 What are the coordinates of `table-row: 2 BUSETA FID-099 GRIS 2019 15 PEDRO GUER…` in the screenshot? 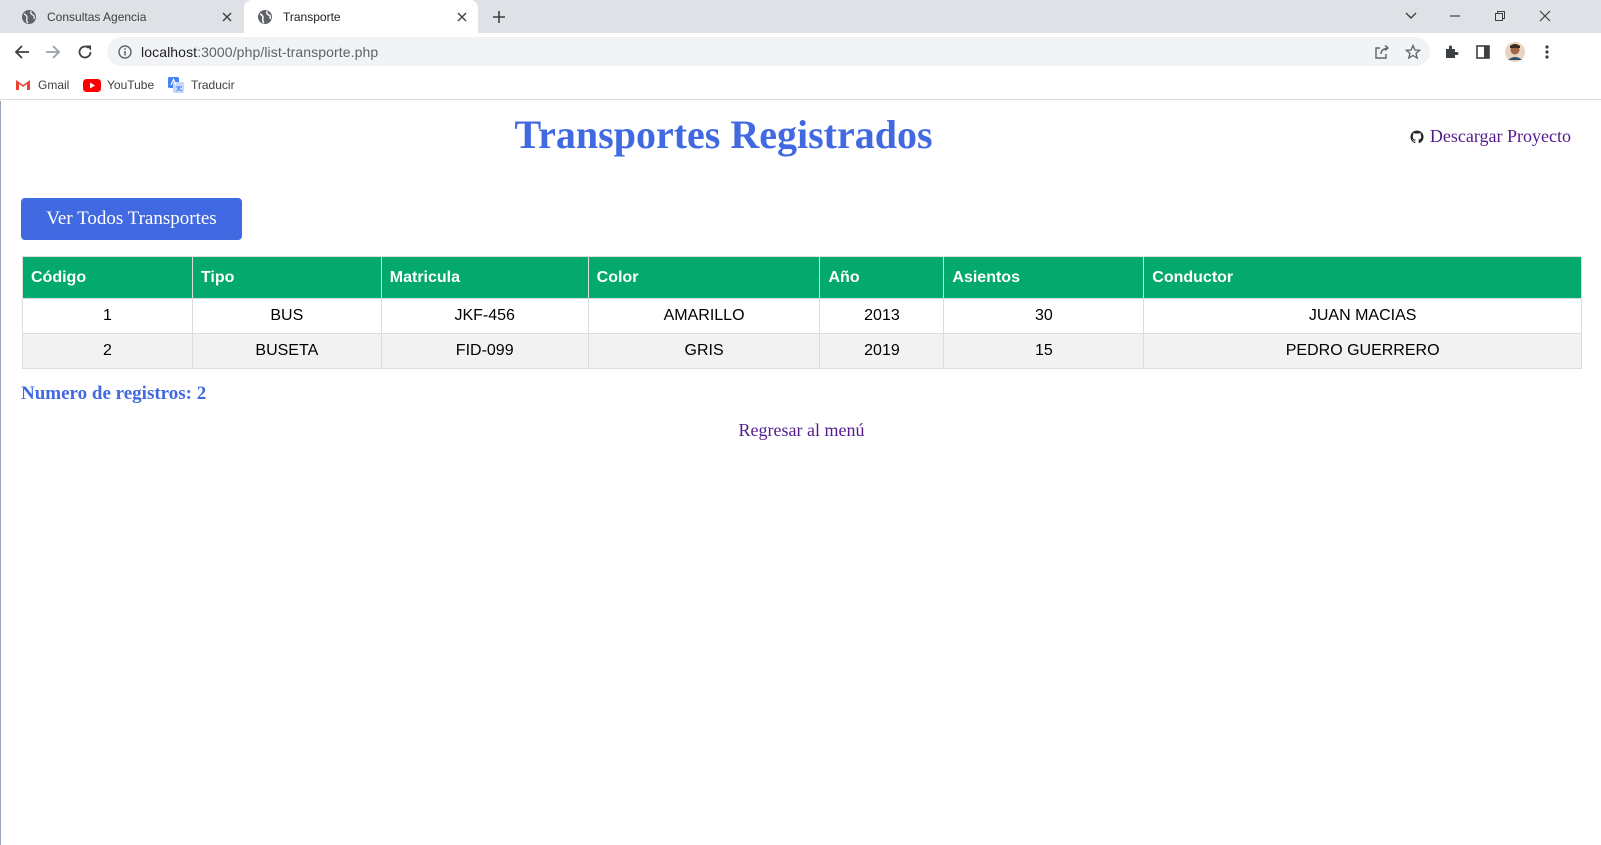 It's located at (802, 351).